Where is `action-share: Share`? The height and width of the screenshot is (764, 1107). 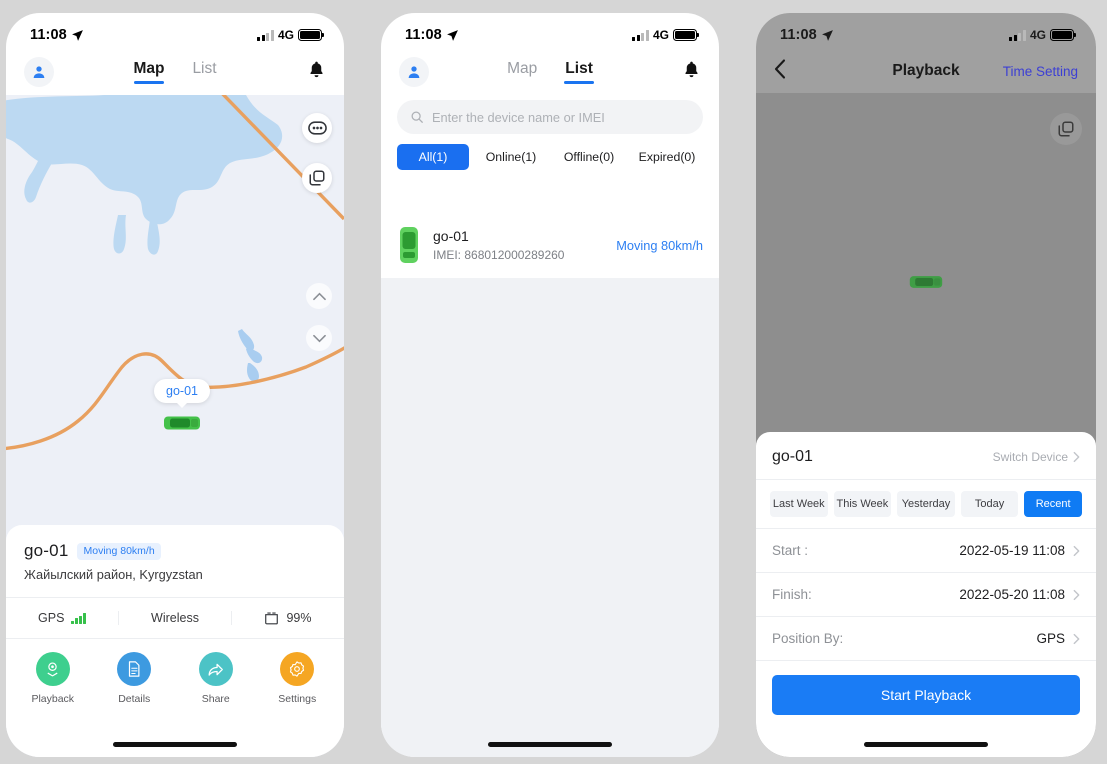 action-share: Share is located at coordinates (216, 678).